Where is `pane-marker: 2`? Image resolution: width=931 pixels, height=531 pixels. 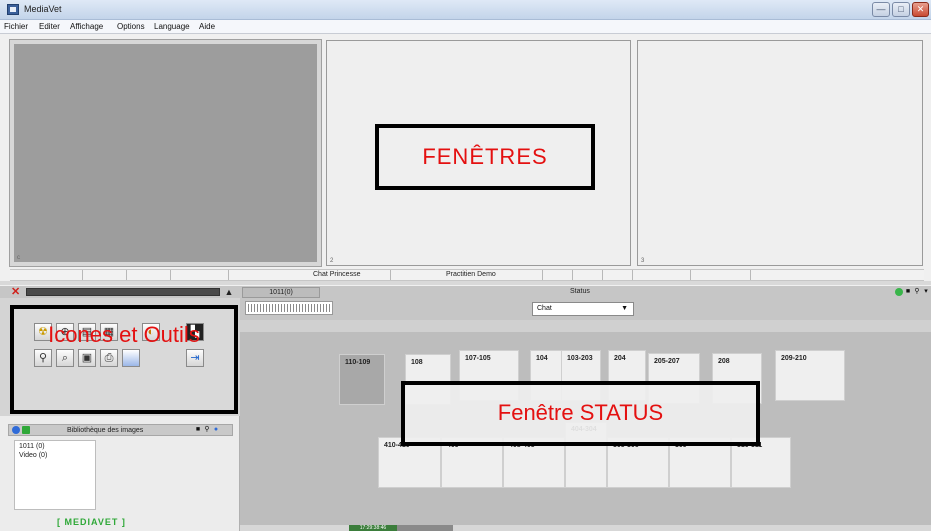
pane-marker: 2 is located at coordinates (332, 261).